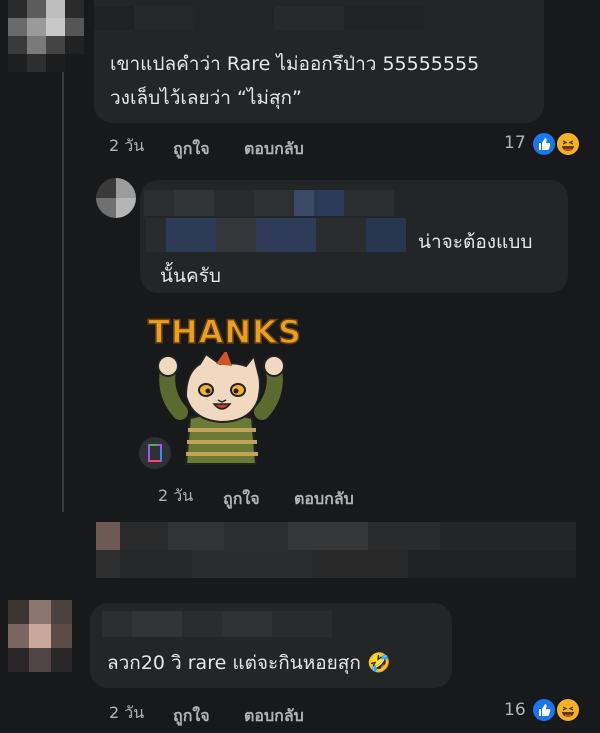 The image size is (600, 733). Describe the element at coordinates (276, 235) in the screenshot. I see `redacted-mention` at that location.